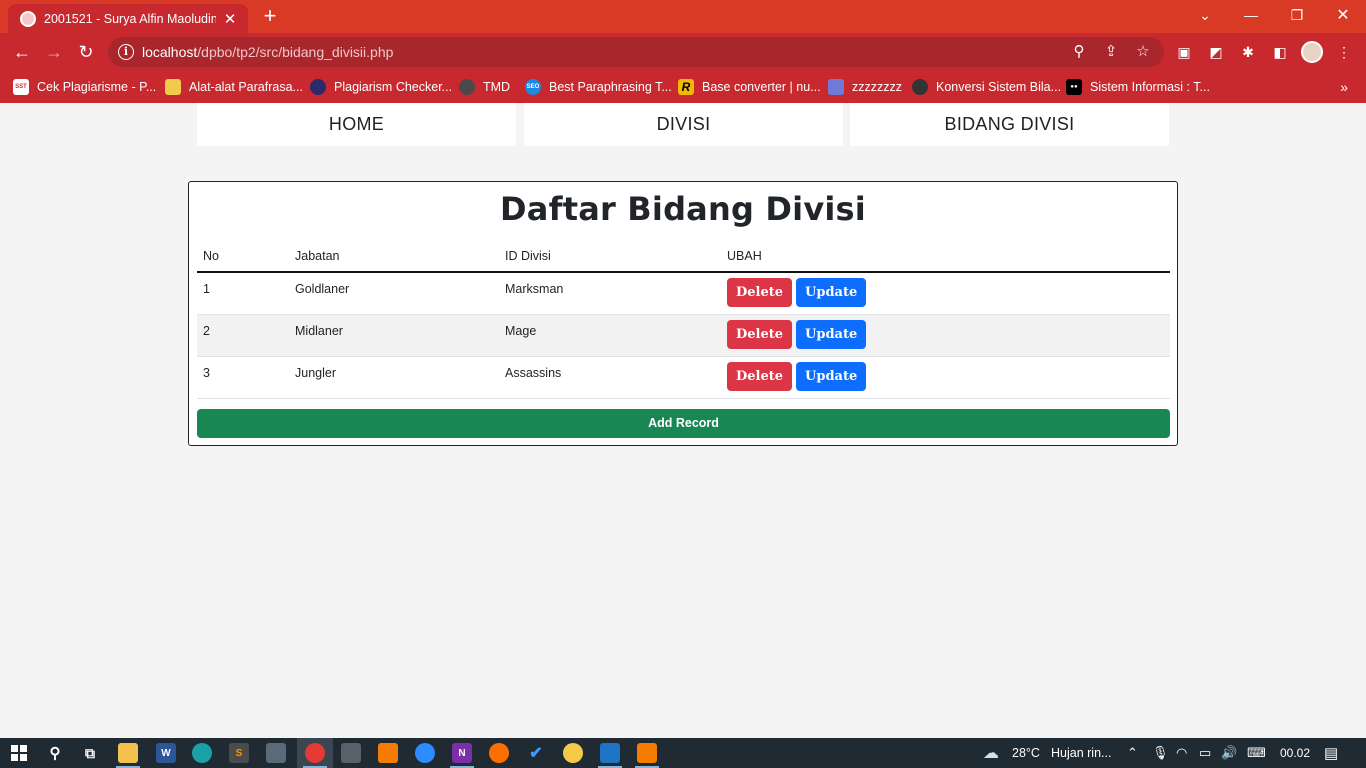 This screenshot has width=1366, height=768. What do you see at coordinates (243, 377) in the screenshot?
I see `cell-no: 3` at bounding box center [243, 377].